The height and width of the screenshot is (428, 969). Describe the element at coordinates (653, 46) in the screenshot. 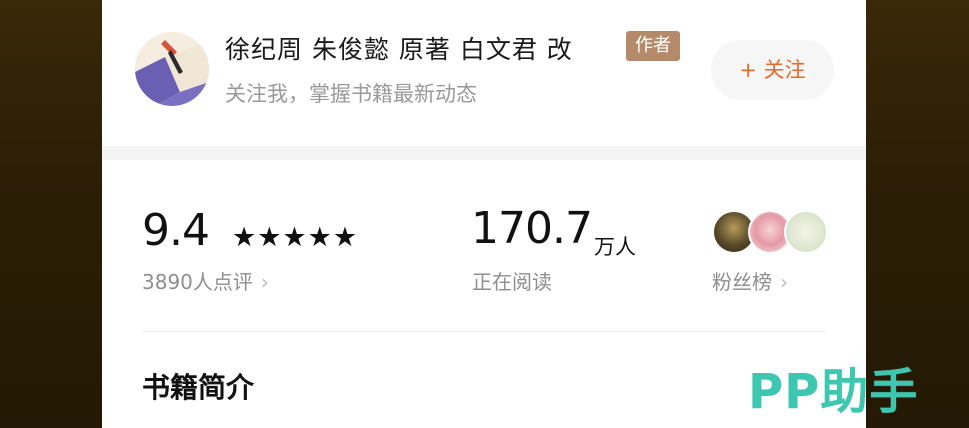

I see `author-badge: 作者` at that location.